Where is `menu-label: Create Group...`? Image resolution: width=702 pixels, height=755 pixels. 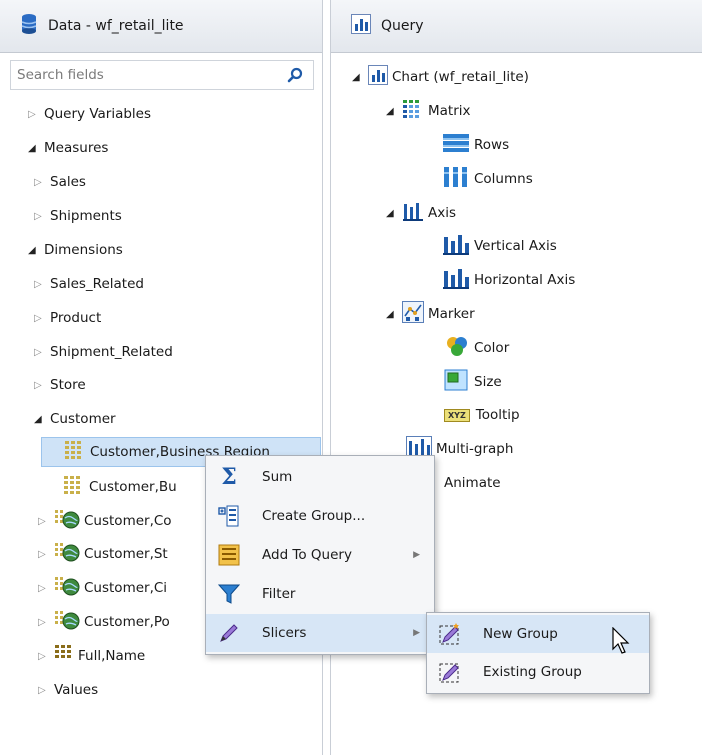 menu-label: Create Group... is located at coordinates (314, 516).